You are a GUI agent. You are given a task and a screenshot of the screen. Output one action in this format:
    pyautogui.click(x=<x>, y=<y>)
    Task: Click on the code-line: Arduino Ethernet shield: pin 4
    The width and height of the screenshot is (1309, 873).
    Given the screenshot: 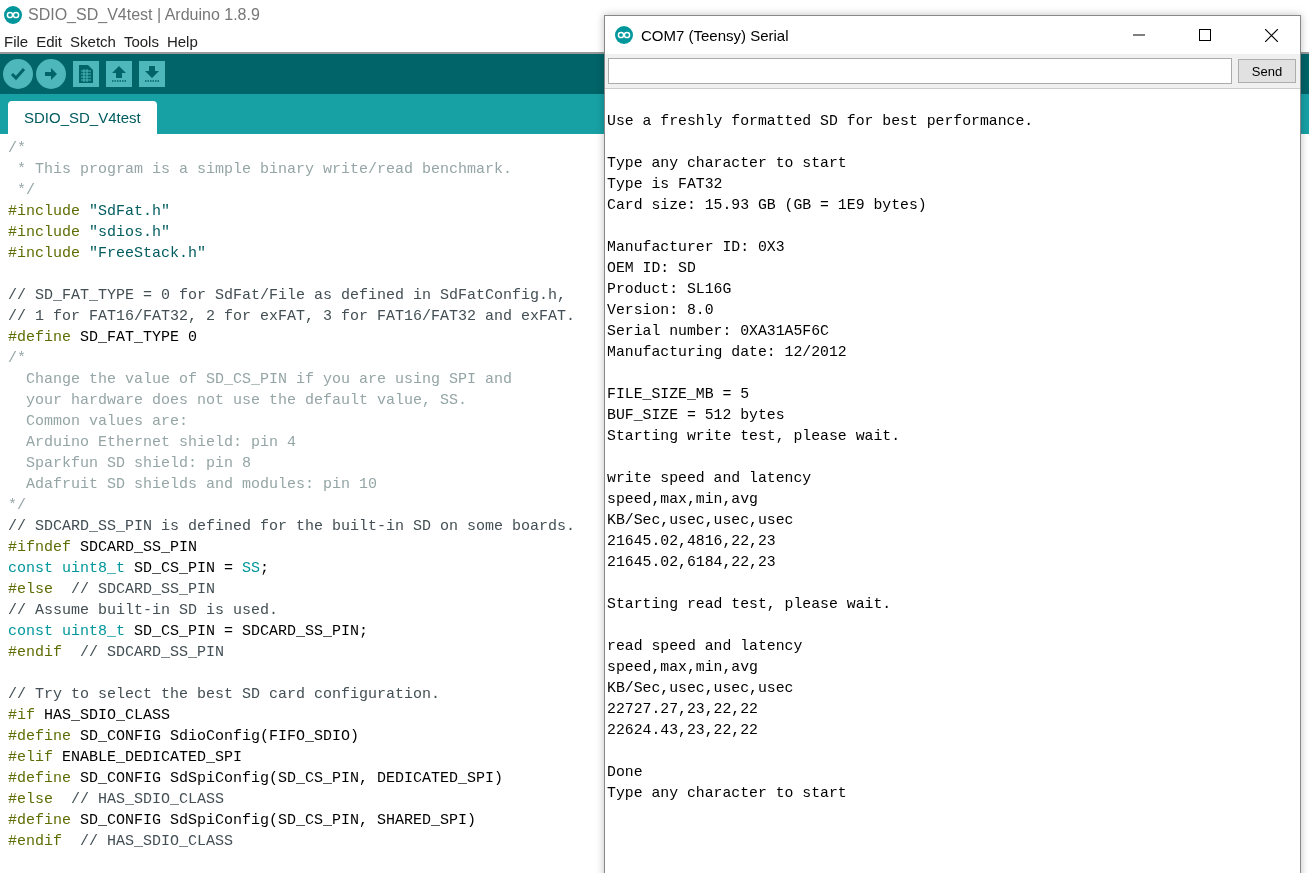 What is the action you would take?
    pyautogui.click(x=161, y=443)
    